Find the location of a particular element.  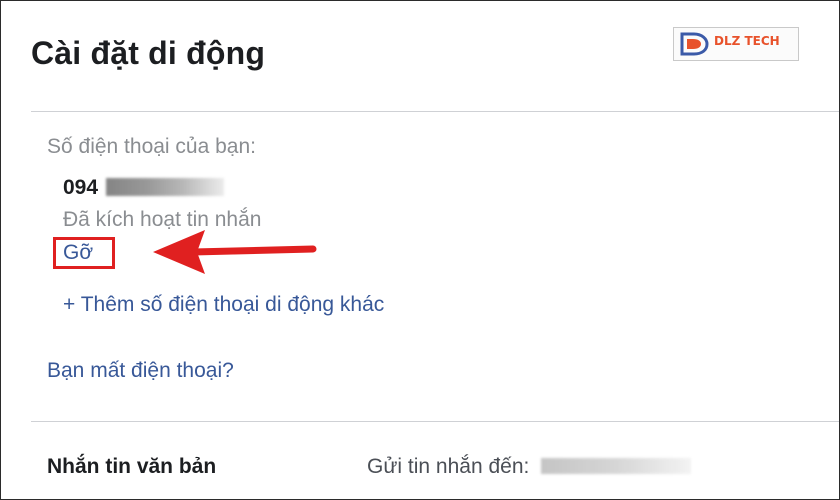

section-divider is located at coordinates (435, 421).